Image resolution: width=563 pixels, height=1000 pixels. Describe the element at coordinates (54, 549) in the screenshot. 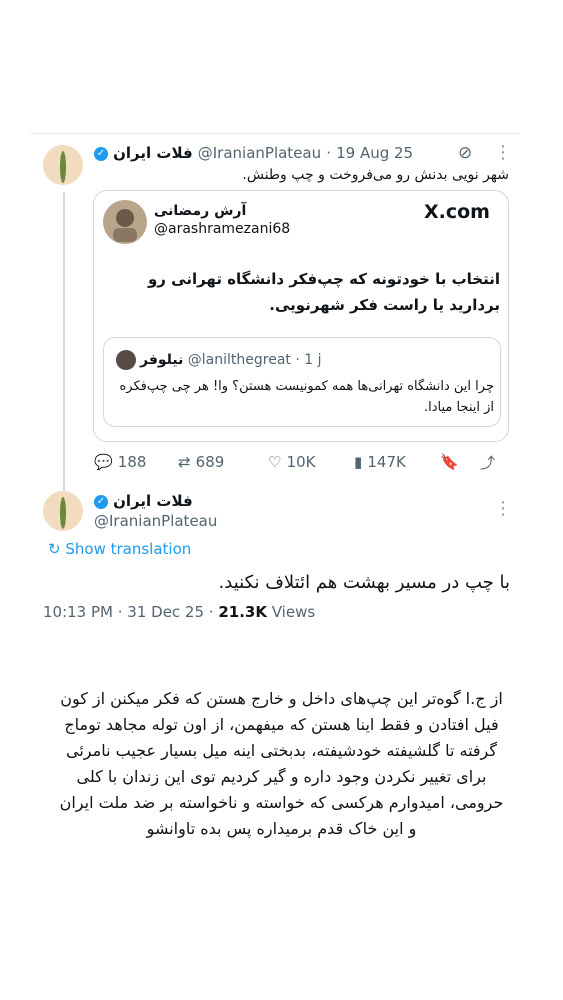

I see `globe-icon: ↻` at that location.